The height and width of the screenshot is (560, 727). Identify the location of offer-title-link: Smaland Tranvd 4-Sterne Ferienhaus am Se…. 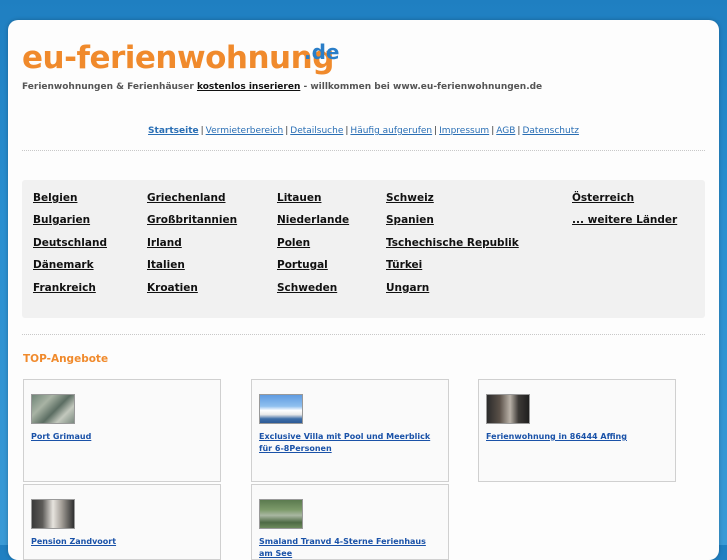
(348, 548).